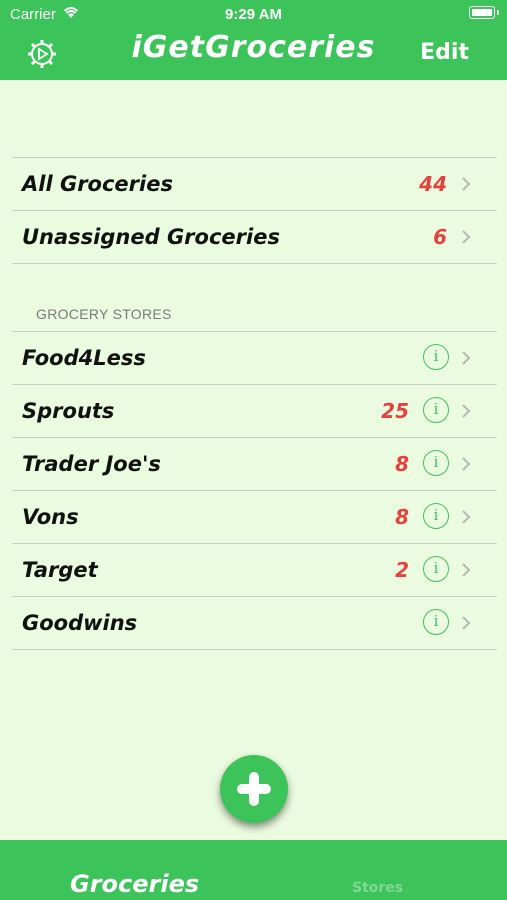 The width and height of the screenshot is (507, 900). Describe the element at coordinates (254, 570) in the screenshot. I see `list-item-store: Target 2 i` at that location.